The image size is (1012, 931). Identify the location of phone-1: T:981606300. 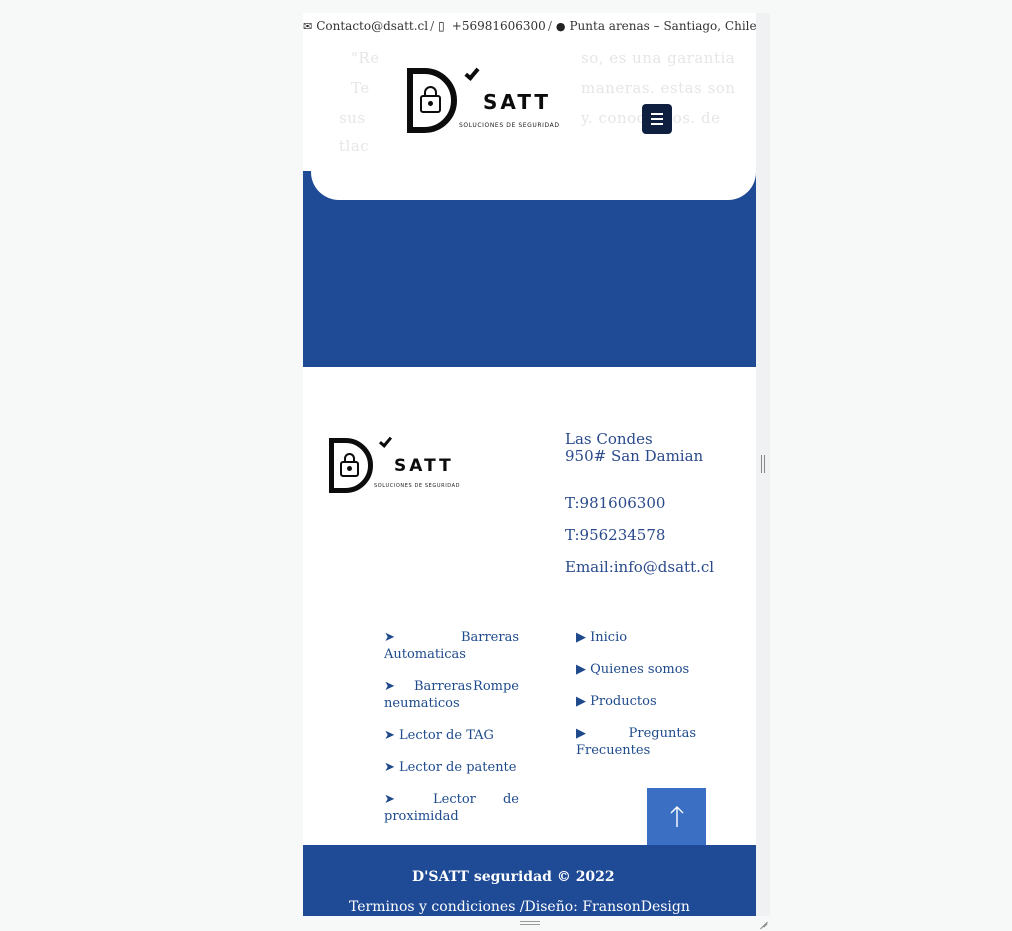
(639, 503).